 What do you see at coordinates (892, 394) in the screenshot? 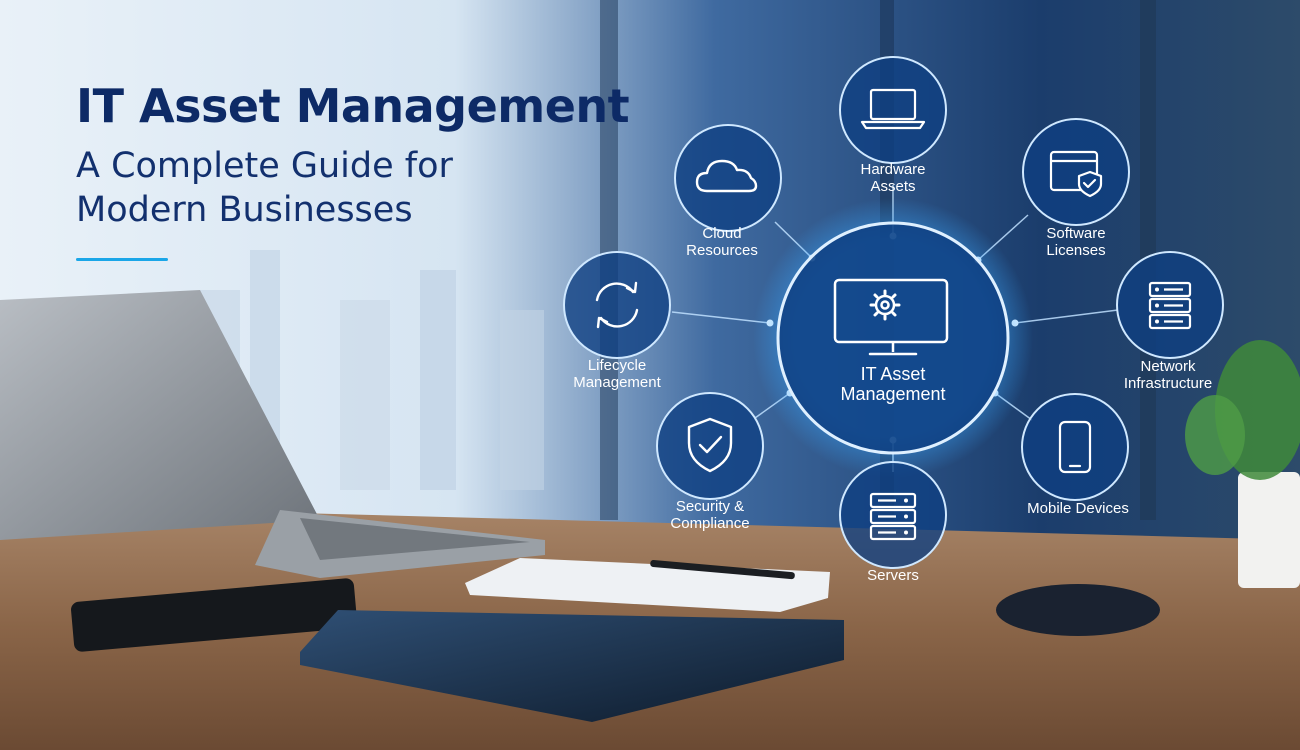
I see `hub-label-line-2: Management` at bounding box center [892, 394].